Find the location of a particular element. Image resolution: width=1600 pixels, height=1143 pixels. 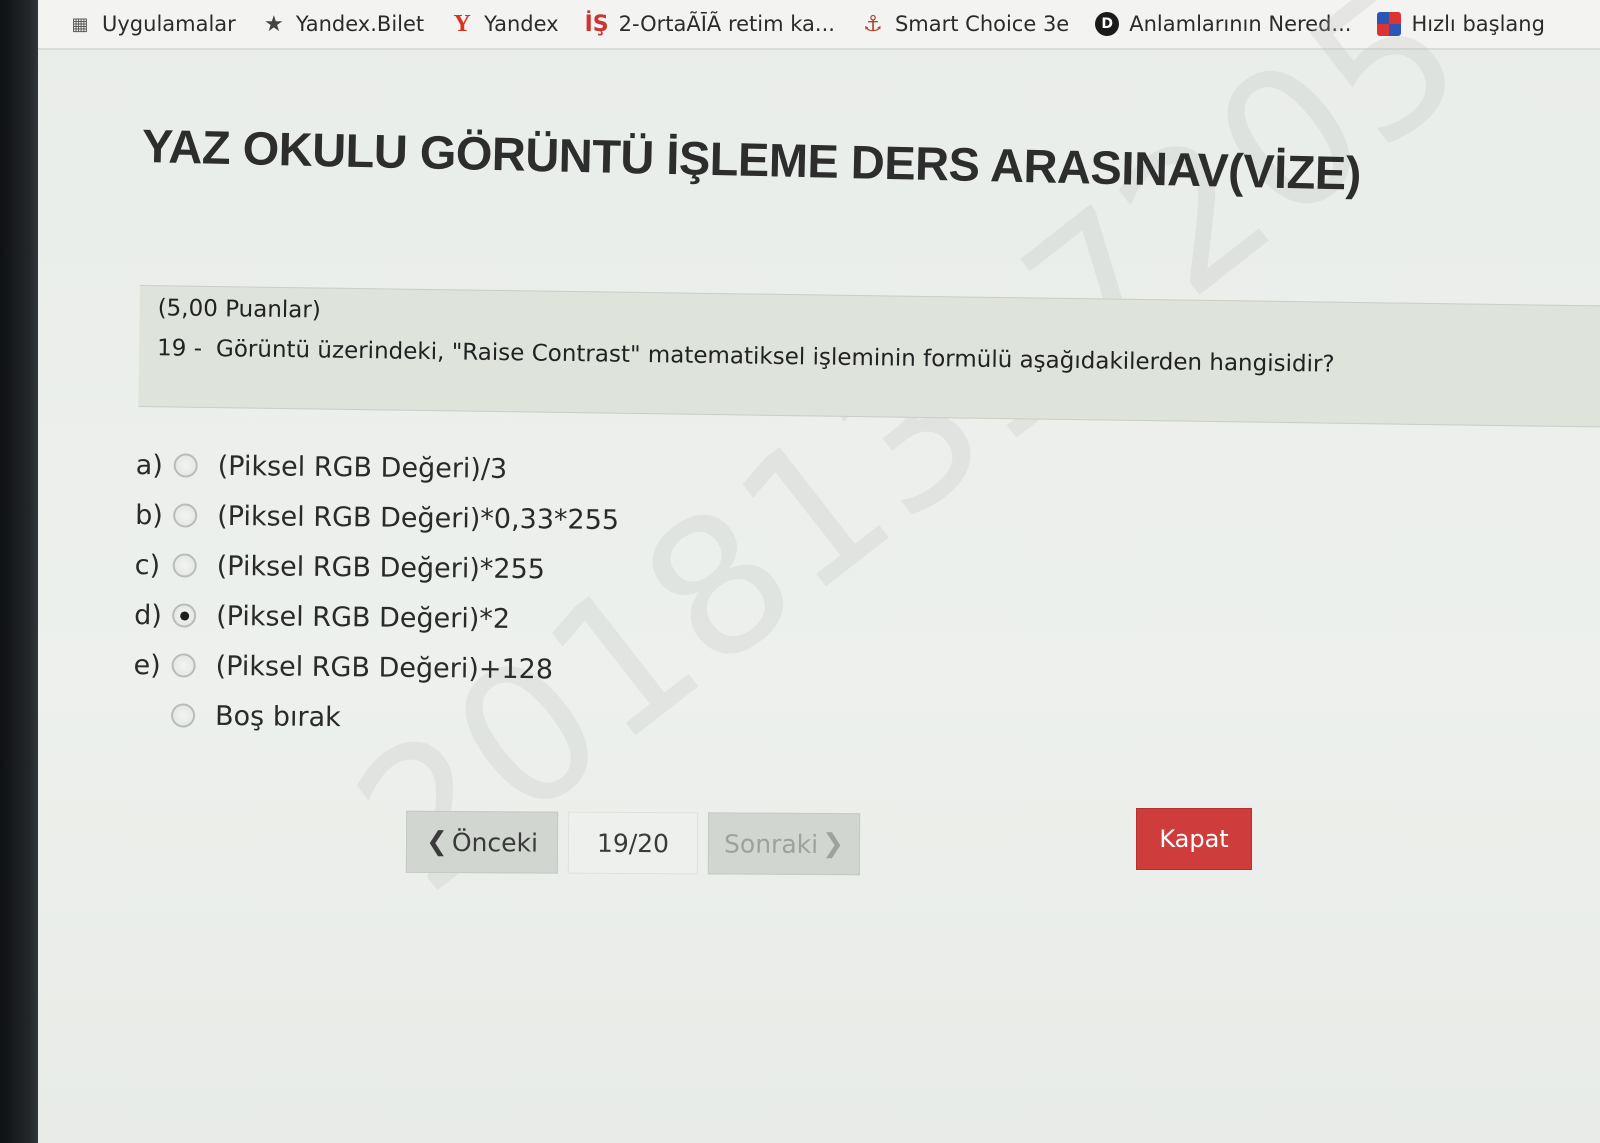

chevron-left-icon: ❮ is located at coordinates (436, 842).